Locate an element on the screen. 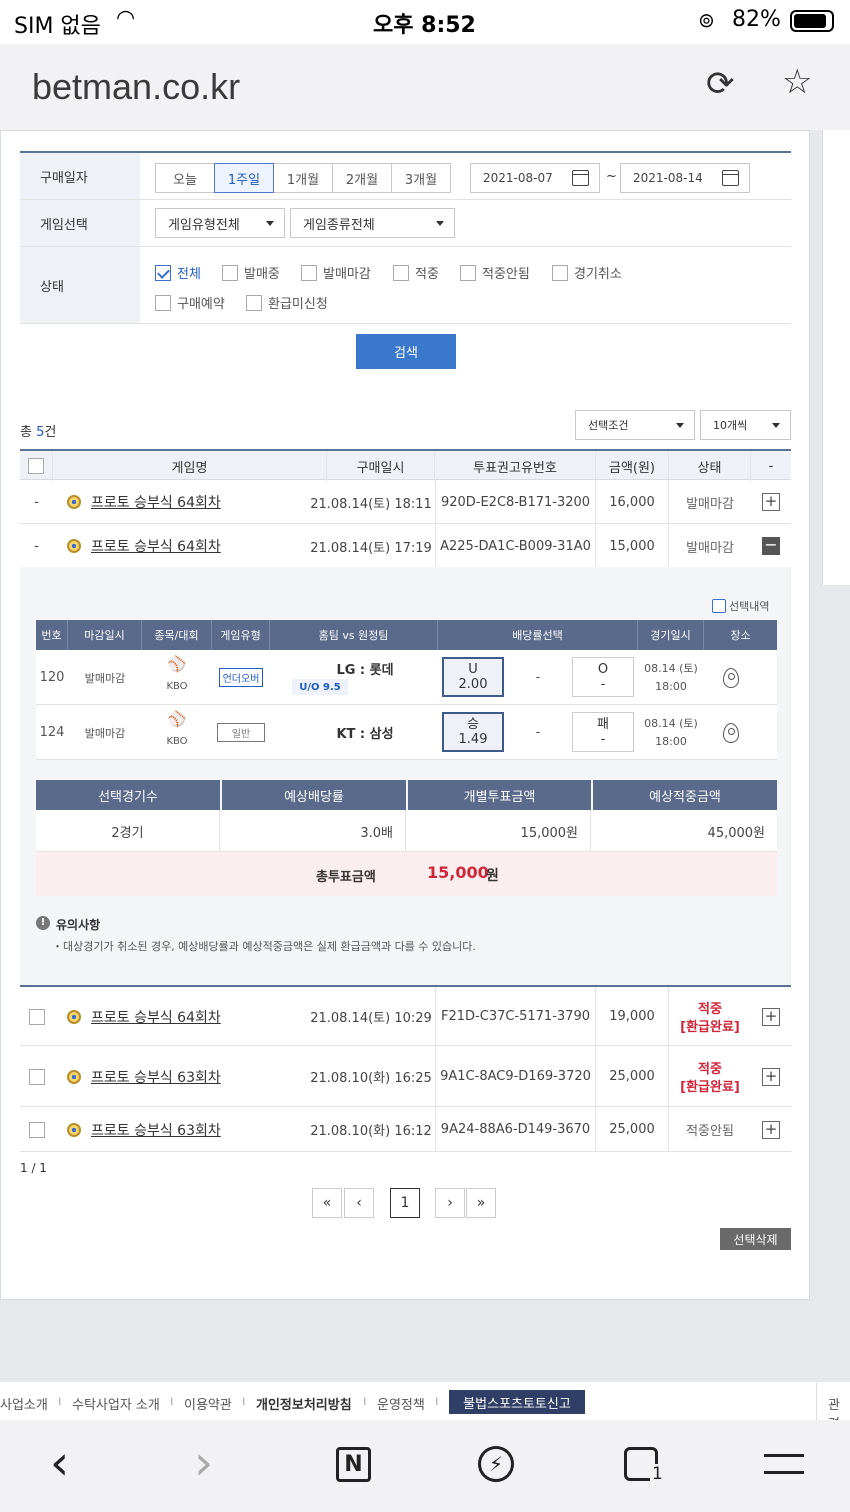 This screenshot has width=850, height=1512. range-3month-button: 3개월 is located at coordinates (421, 178).